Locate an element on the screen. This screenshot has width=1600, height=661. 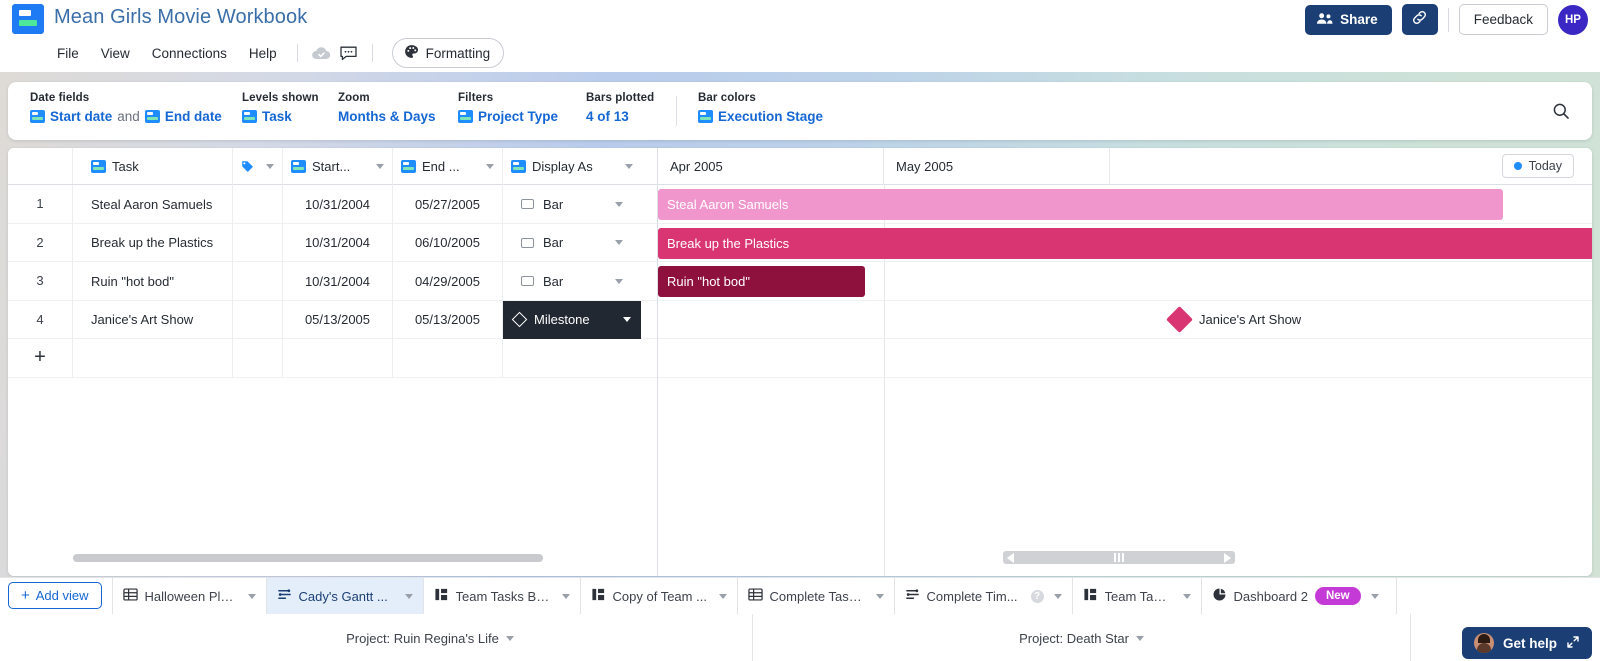
cell-end-date: 06/10/2005 is located at coordinates (448, 242).